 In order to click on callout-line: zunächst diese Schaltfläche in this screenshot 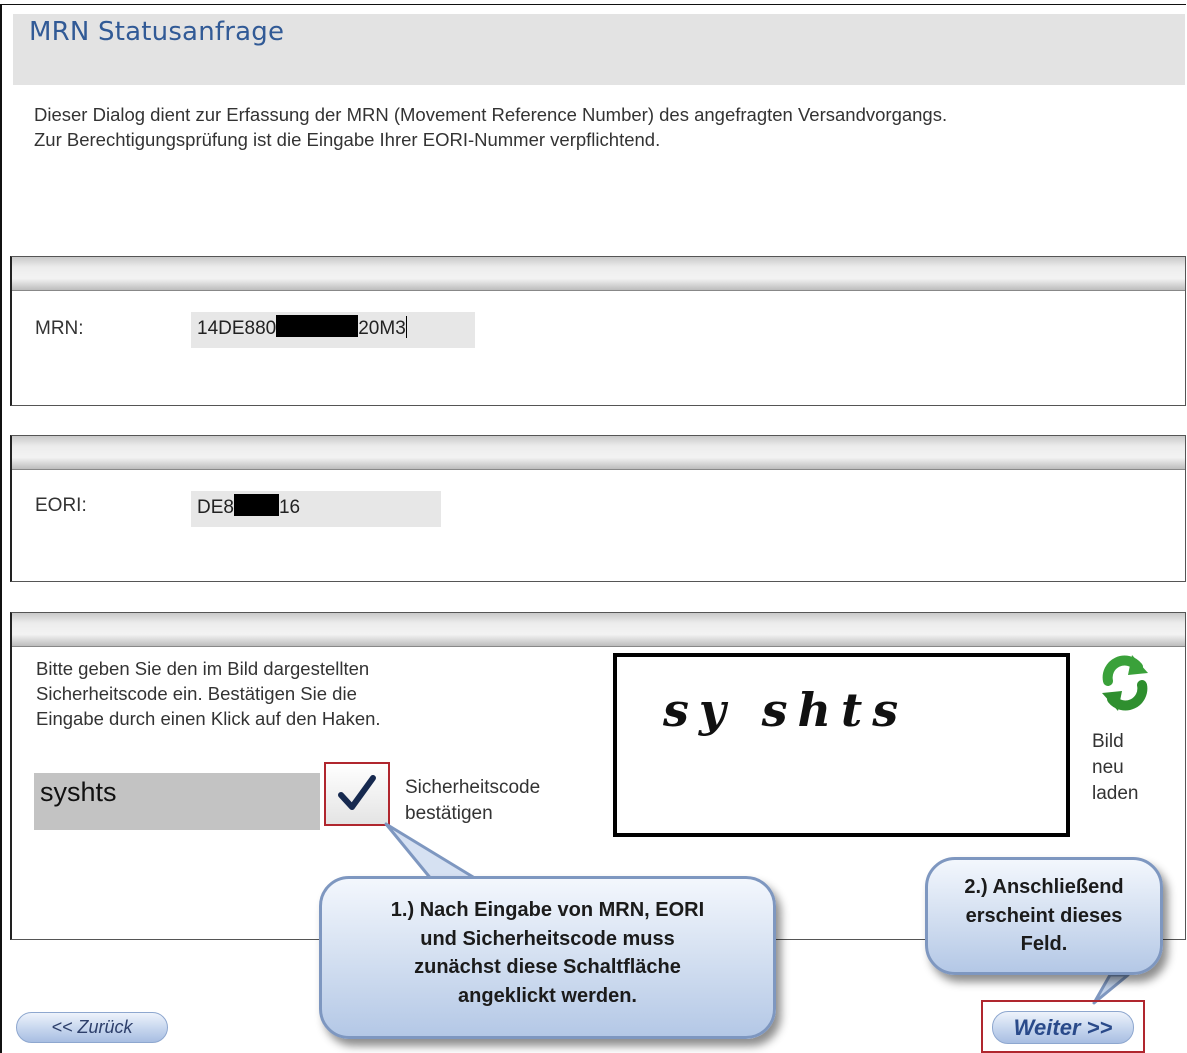, I will do `click(547, 967)`.